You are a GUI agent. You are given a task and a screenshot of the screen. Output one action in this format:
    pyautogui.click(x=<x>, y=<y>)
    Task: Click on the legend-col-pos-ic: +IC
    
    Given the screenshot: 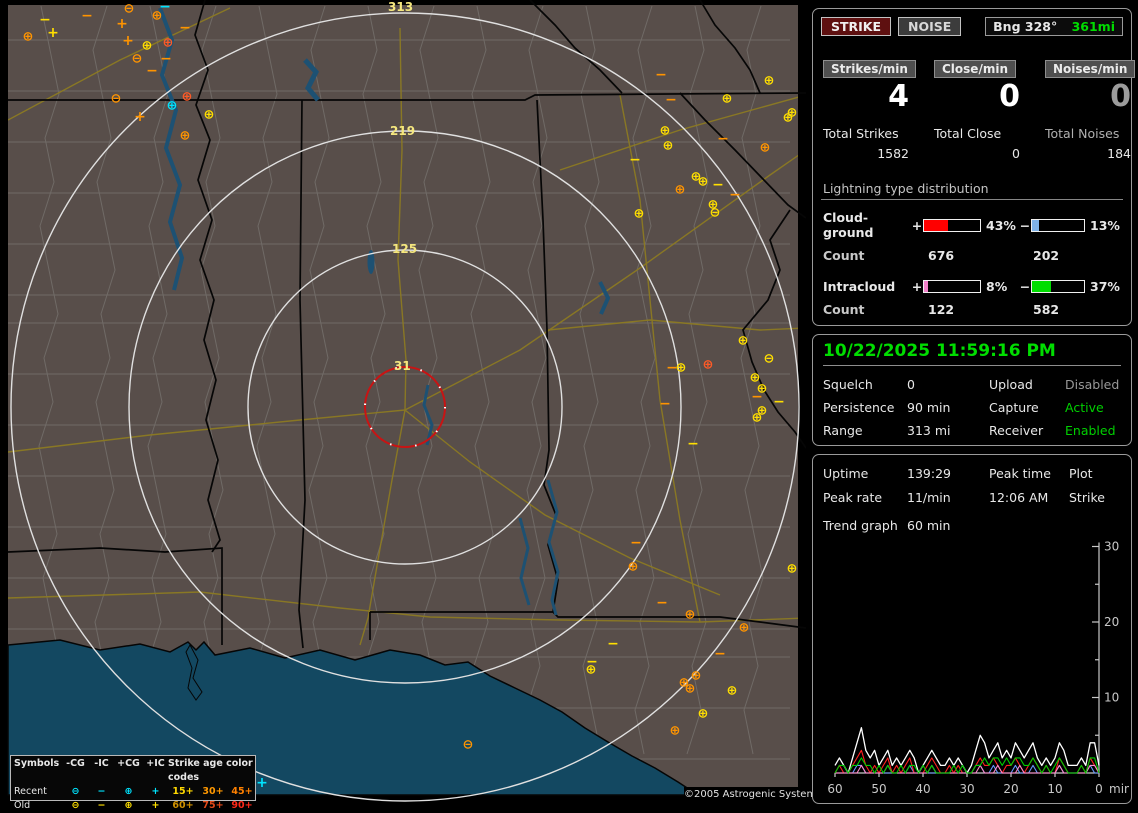 What is the action you would take?
    pyautogui.click(x=155, y=763)
    